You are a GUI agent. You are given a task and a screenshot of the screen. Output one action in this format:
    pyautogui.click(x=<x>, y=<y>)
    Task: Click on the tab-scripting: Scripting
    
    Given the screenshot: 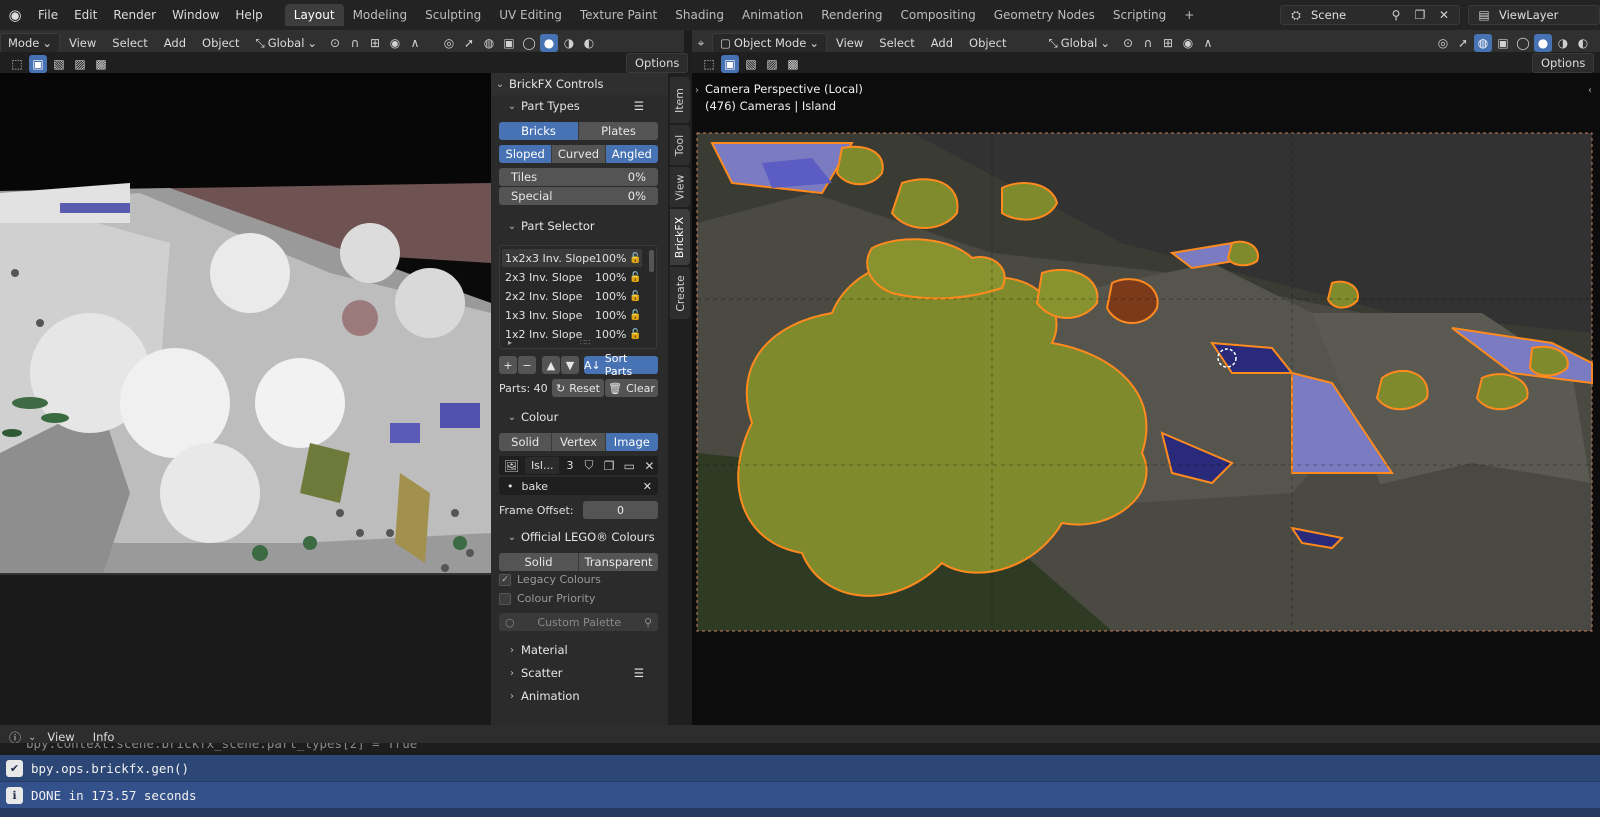 What is the action you would take?
    pyautogui.click(x=1139, y=15)
    